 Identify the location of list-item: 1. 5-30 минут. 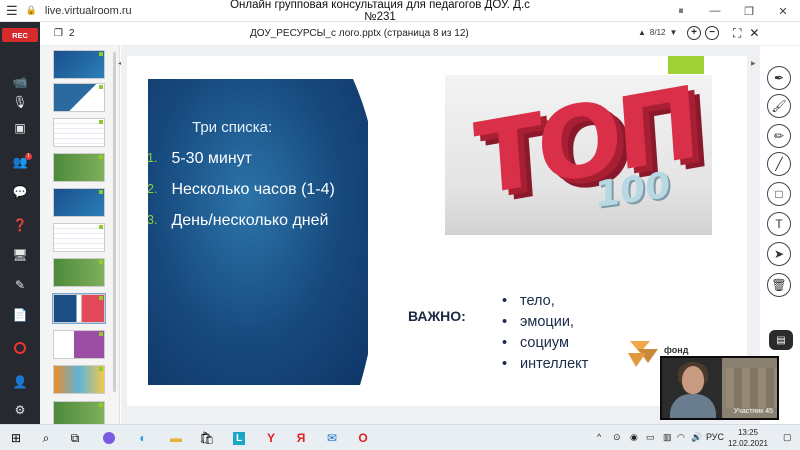
(200, 158).